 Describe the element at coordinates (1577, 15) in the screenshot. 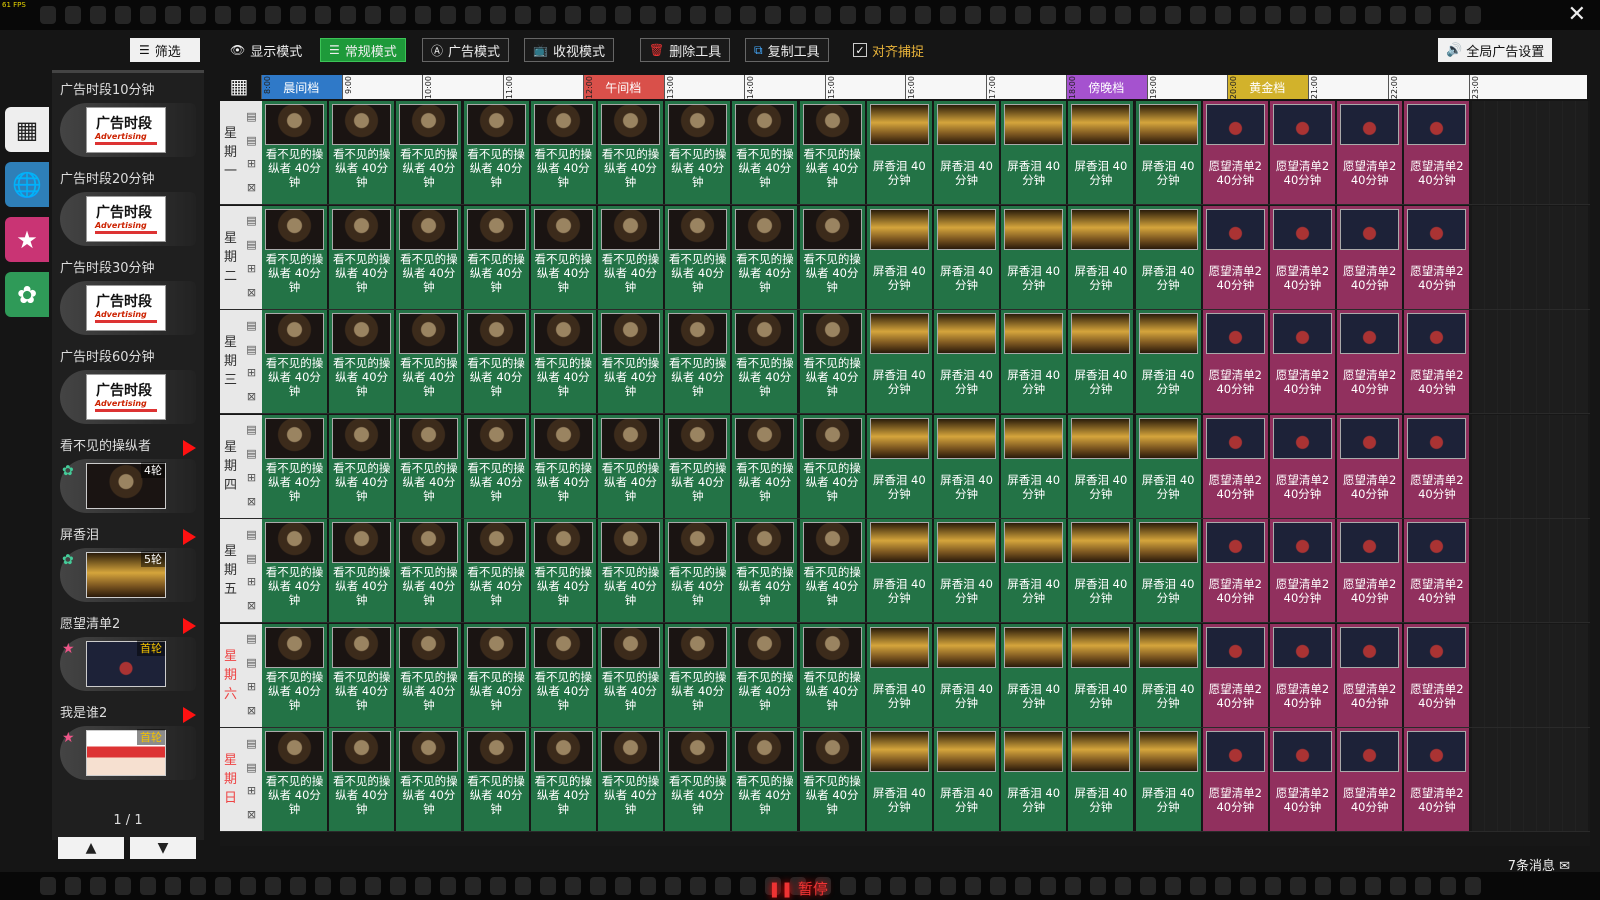

I see `close-button: ✕` at that location.